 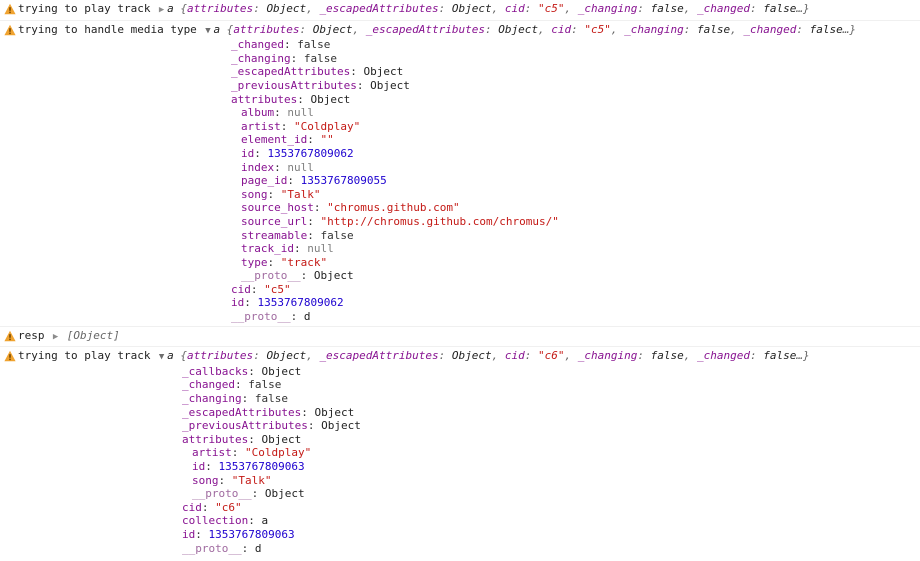 What do you see at coordinates (251, 534) in the screenshot?
I see `property-value: 1353767809063` at bounding box center [251, 534].